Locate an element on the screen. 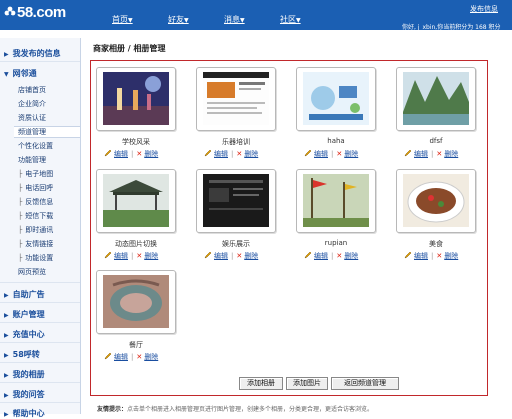 This screenshot has width=512, height=419. sidebar-section-wanglintong: ▼ 网邻通 is located at coordinates (20, 73).